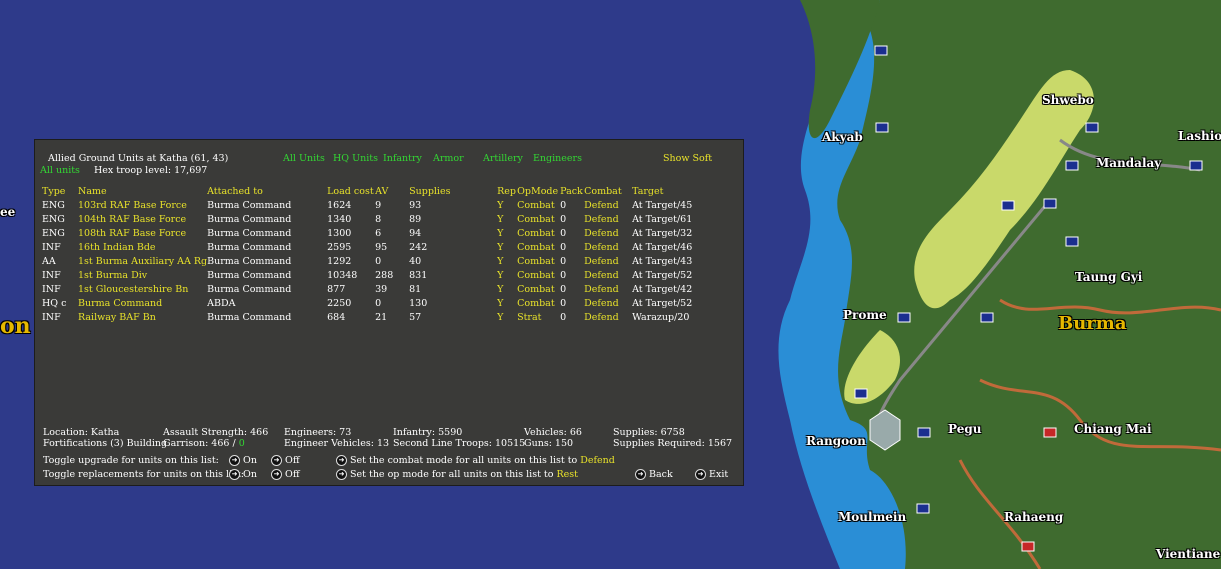 The width and height of the screenshot is (1221, 569). What do you see at coordinates (8, 212) in the screenshot?
I see `map-label-ee: ee` at bounding box center [8, 212].